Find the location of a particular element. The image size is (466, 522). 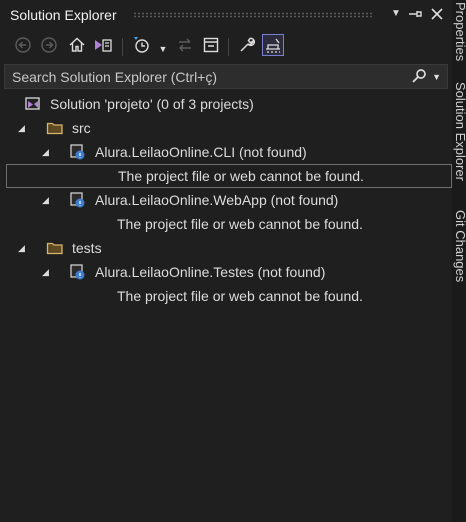

project-label: Alura.LeilaoOnline.Testes (not found) is located at coordinates (210, 272).